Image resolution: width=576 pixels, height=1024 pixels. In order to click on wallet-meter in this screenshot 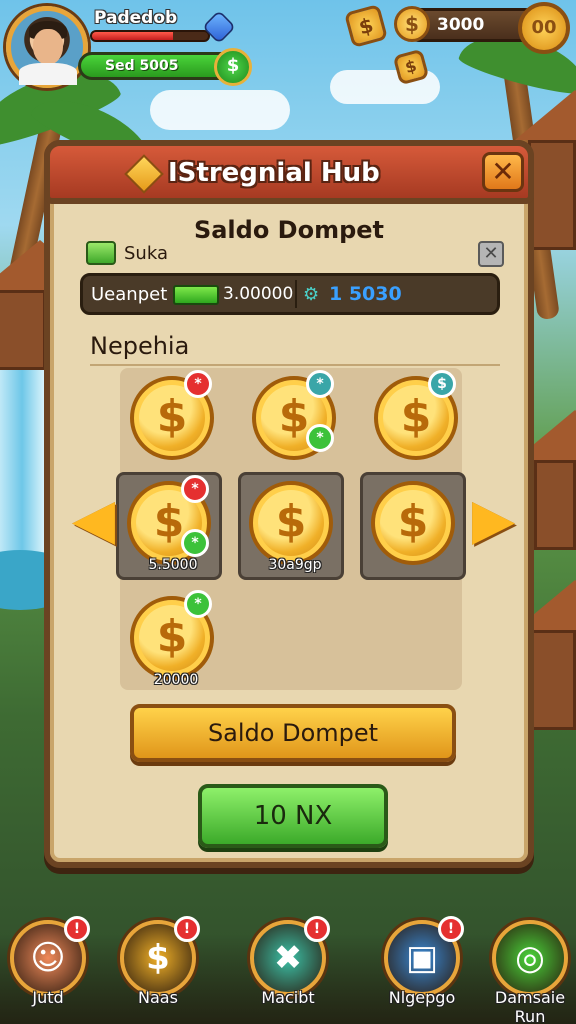, I will do `click(196, 295)`.